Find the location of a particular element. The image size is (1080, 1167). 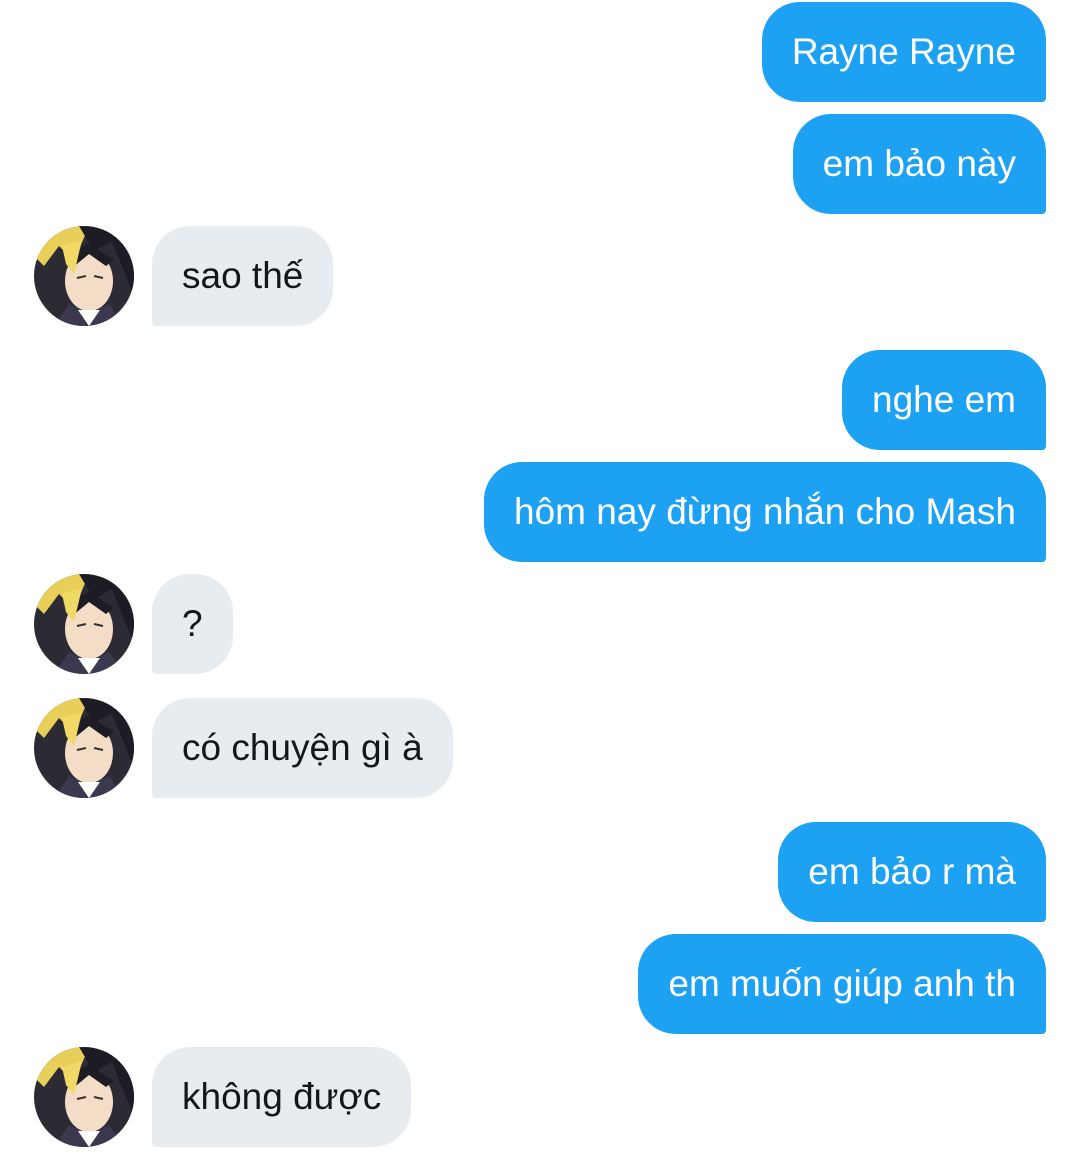

incoming-message: có chuyện gì à is located at coordinates (302, 748).